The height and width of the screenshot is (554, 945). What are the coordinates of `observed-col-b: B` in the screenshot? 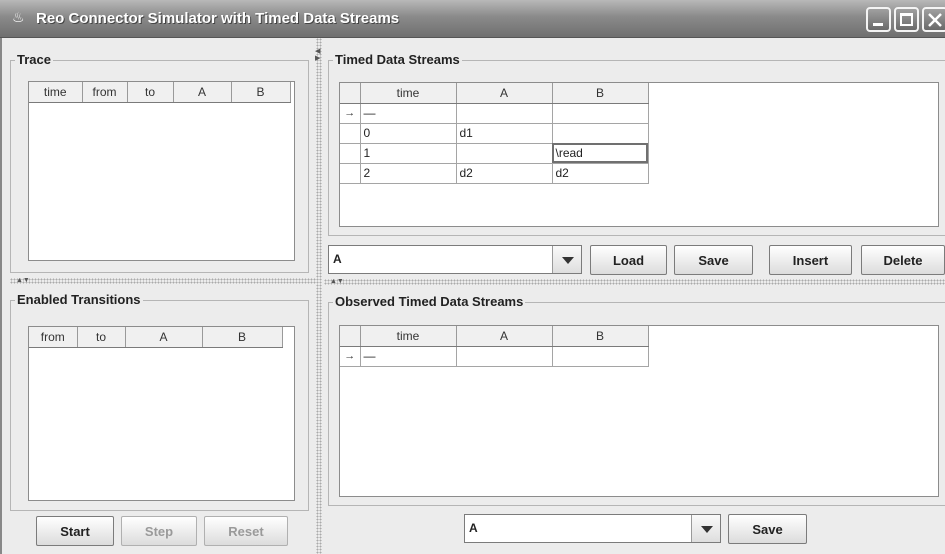 It's located at (600, 336).